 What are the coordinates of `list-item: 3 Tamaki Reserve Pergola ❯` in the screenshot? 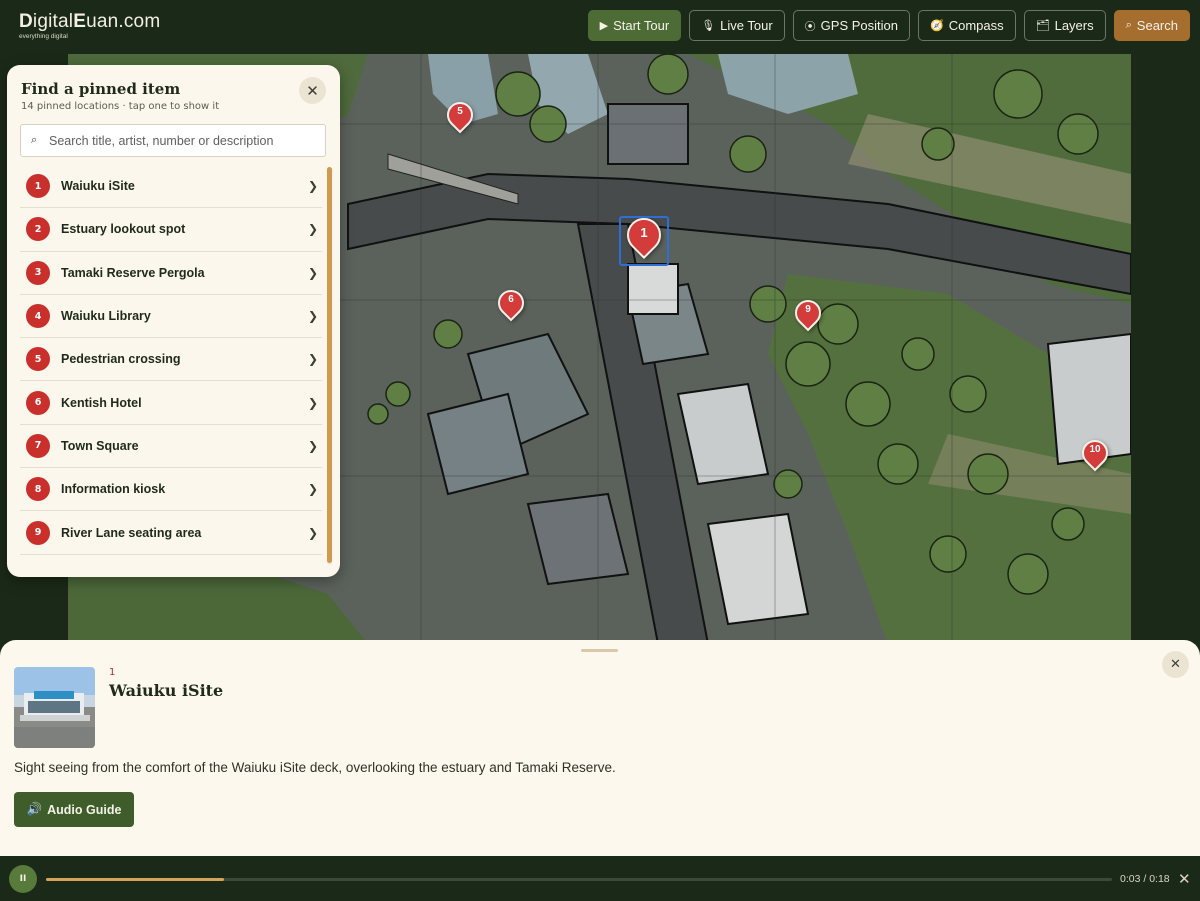 It's located at (171, 273).